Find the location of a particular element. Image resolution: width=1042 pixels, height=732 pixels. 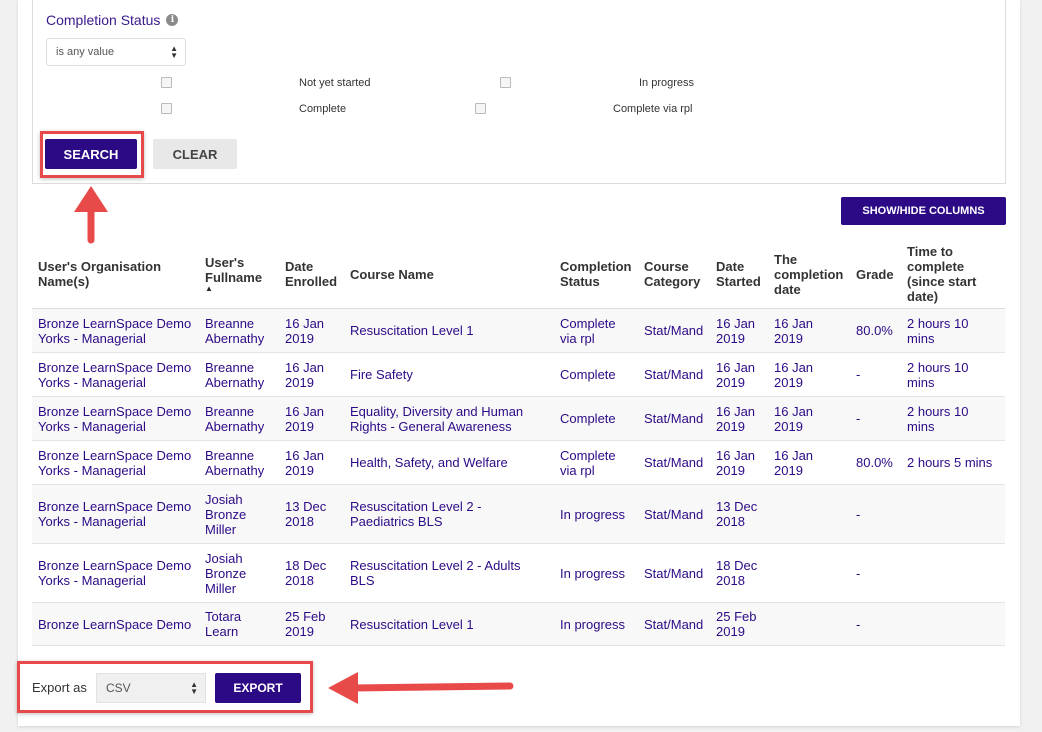

column-header-completion-date: The completion date is located at coordinates (809, 274).